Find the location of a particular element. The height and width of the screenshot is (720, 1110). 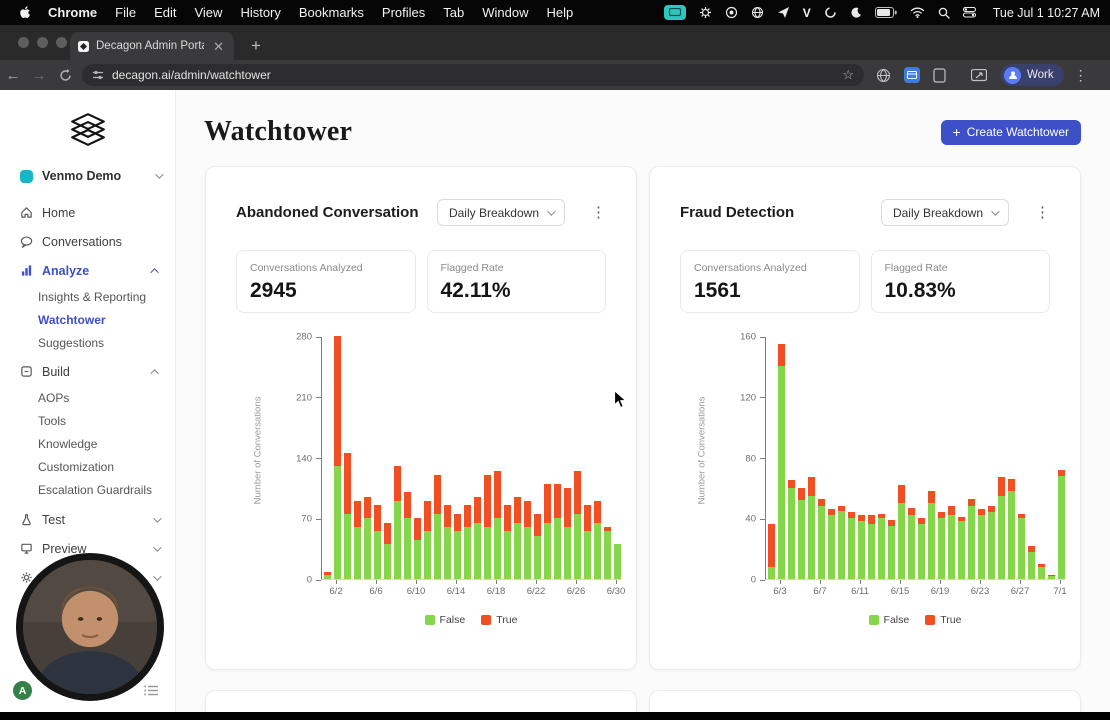

bar-6/4 is located at coordinates (357, 539).